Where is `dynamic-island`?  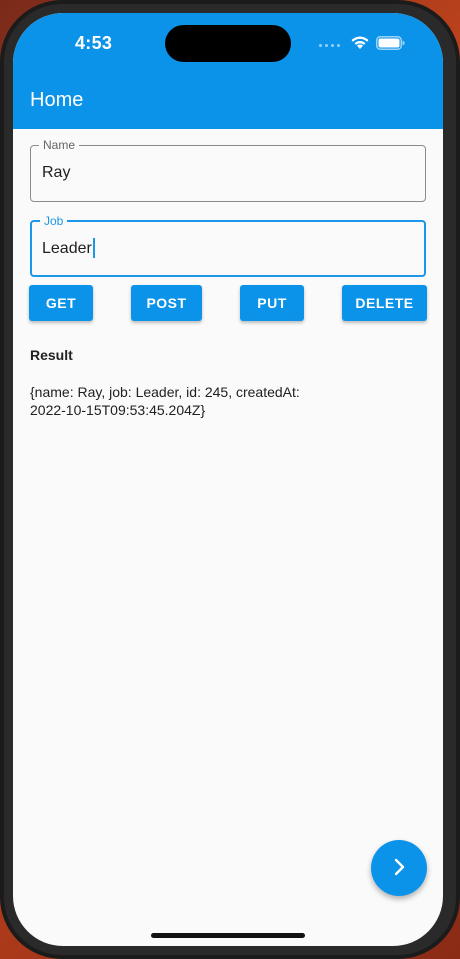
dynamic-island is located at coordinates (228, 43).